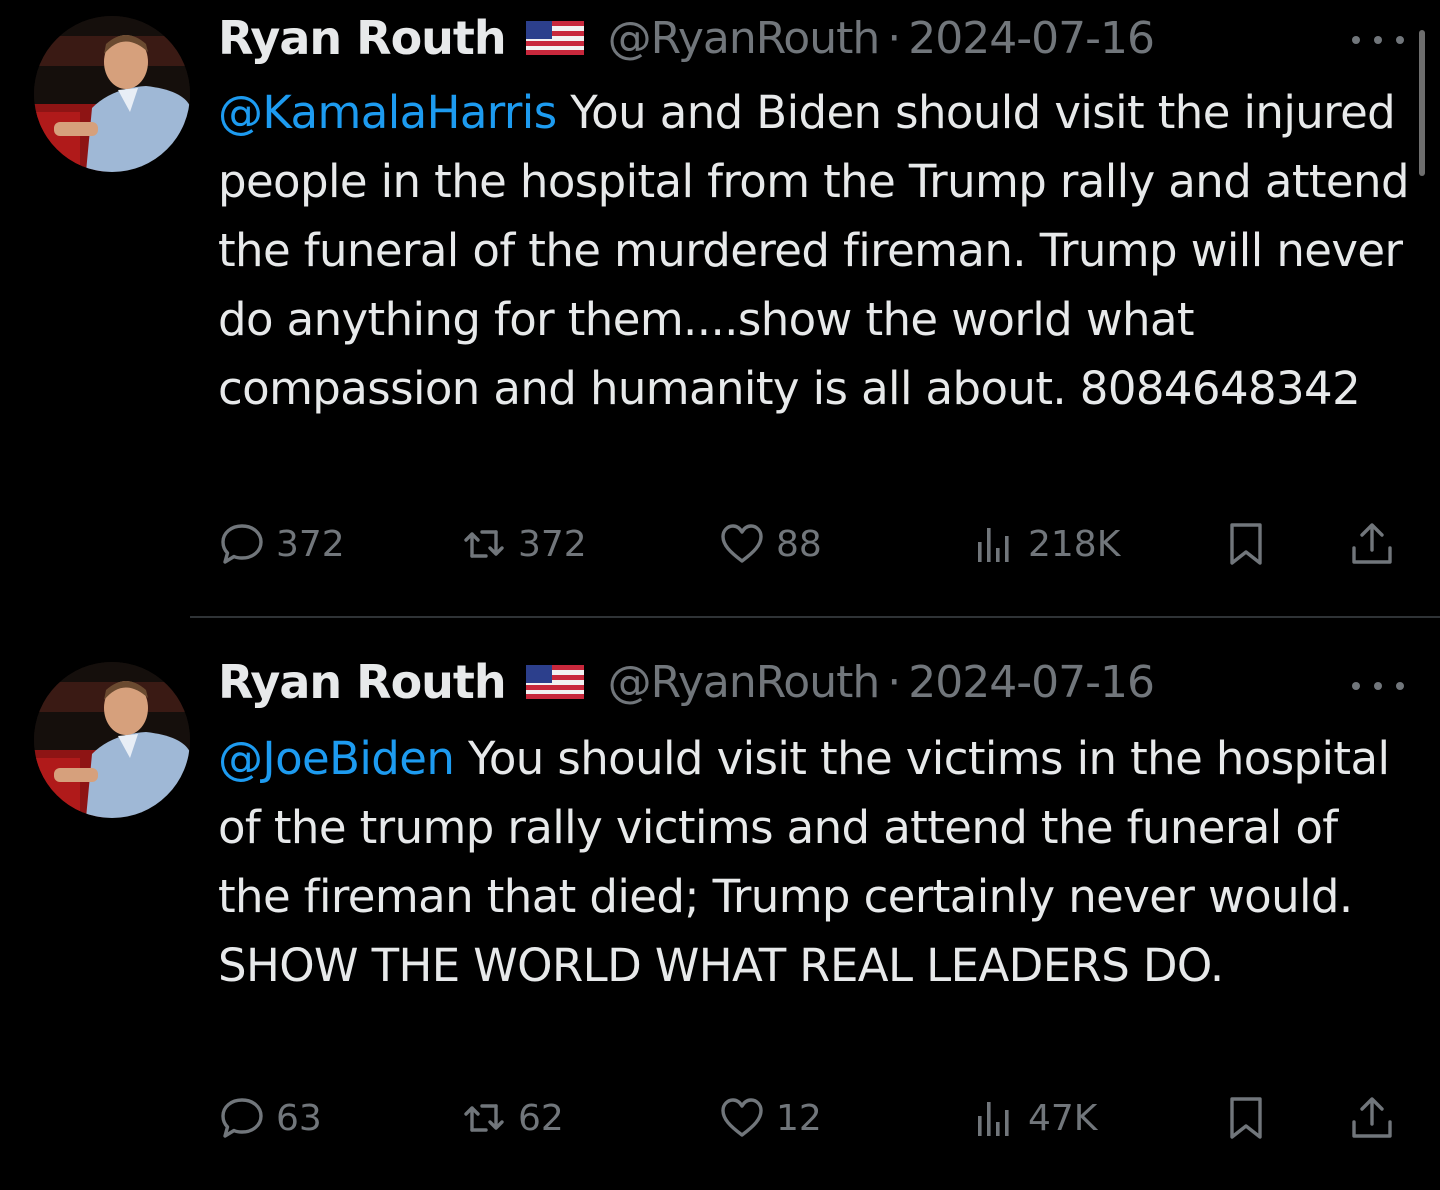  What do you see at coordinates (512, 1118) in the screenshot?
I see `retweet-button: 62` at bounding box center [512, 1118].